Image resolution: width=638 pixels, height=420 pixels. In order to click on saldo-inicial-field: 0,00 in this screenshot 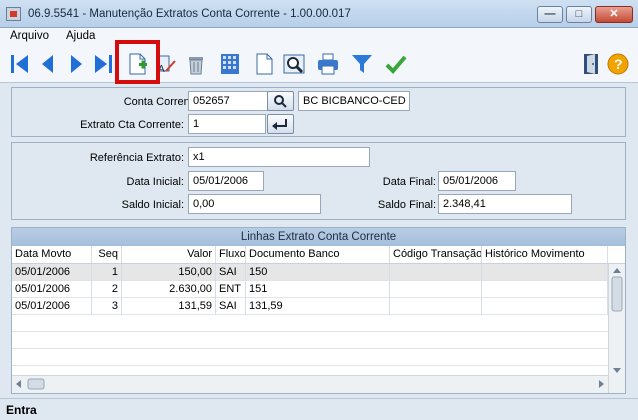, I will do `click(254, 204)`.